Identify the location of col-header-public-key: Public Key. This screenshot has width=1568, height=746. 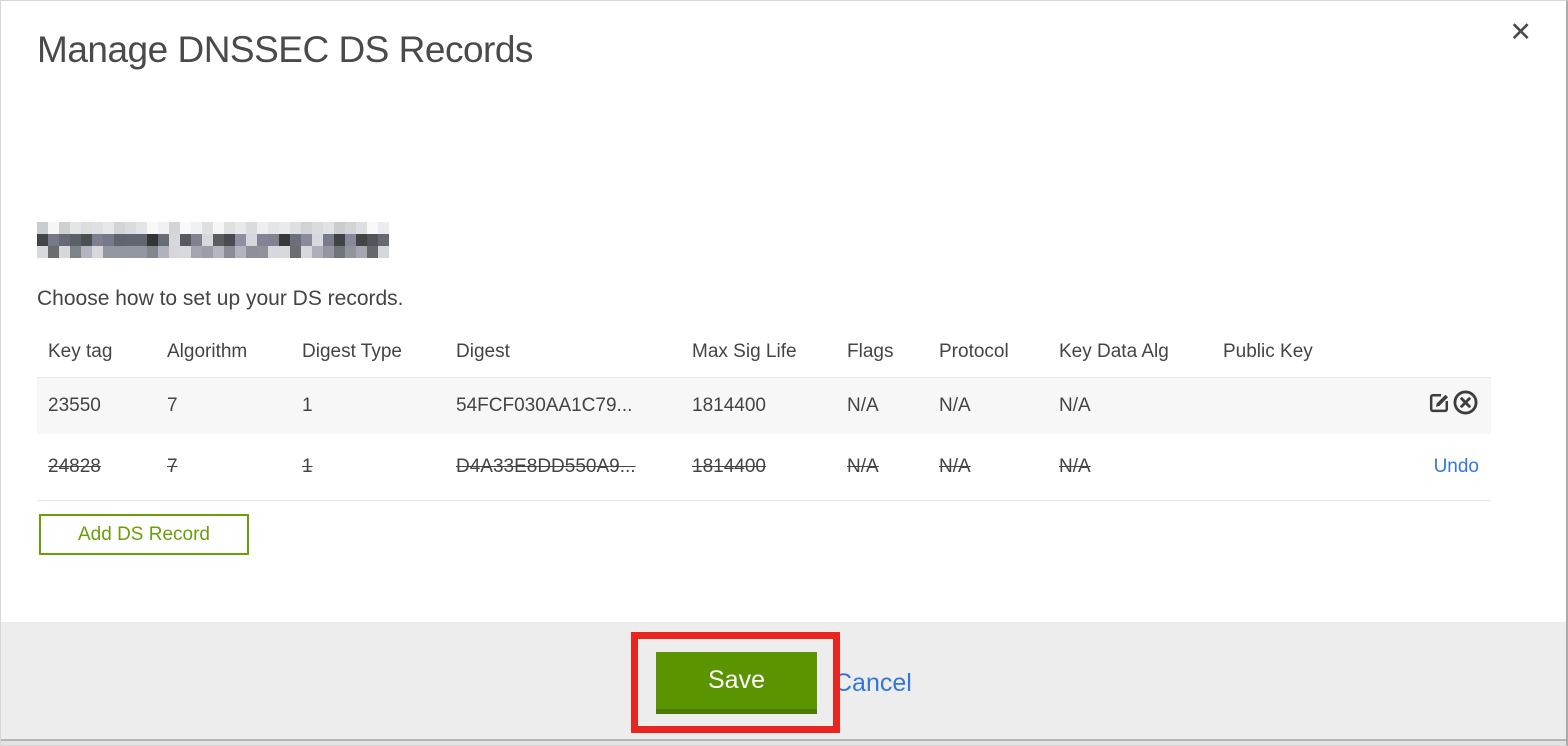
(1268, 351).